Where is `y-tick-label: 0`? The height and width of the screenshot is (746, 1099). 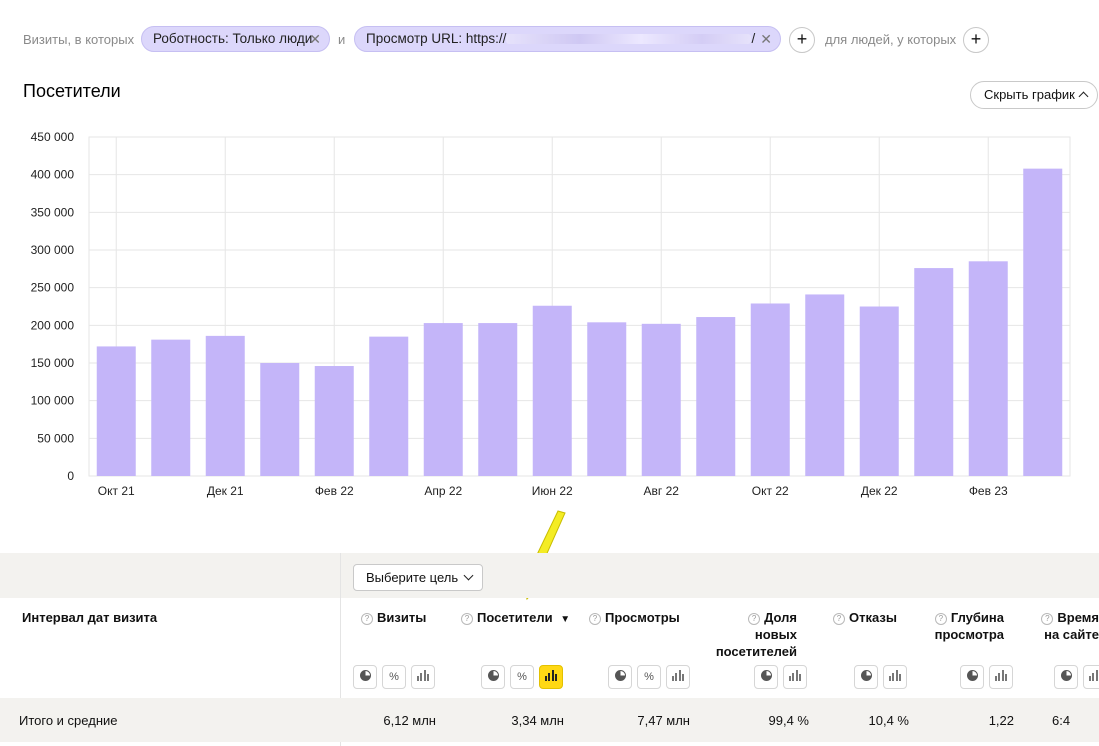 y-tick-label: 0 is located at coordinates (70, 476).